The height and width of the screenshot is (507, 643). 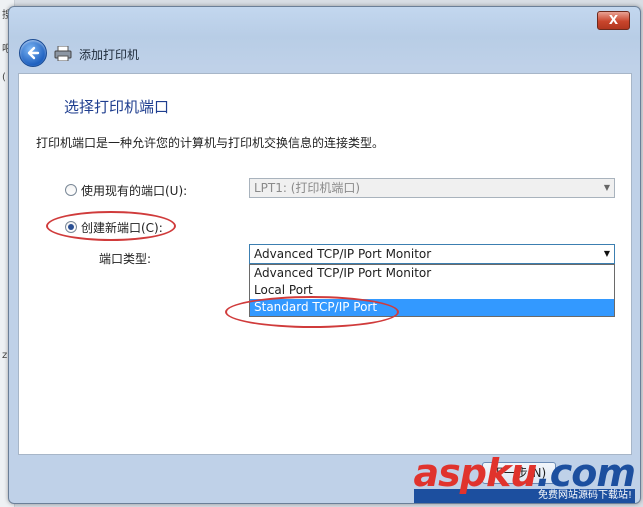 I want to click on back-button, so click(x=33, y=53).